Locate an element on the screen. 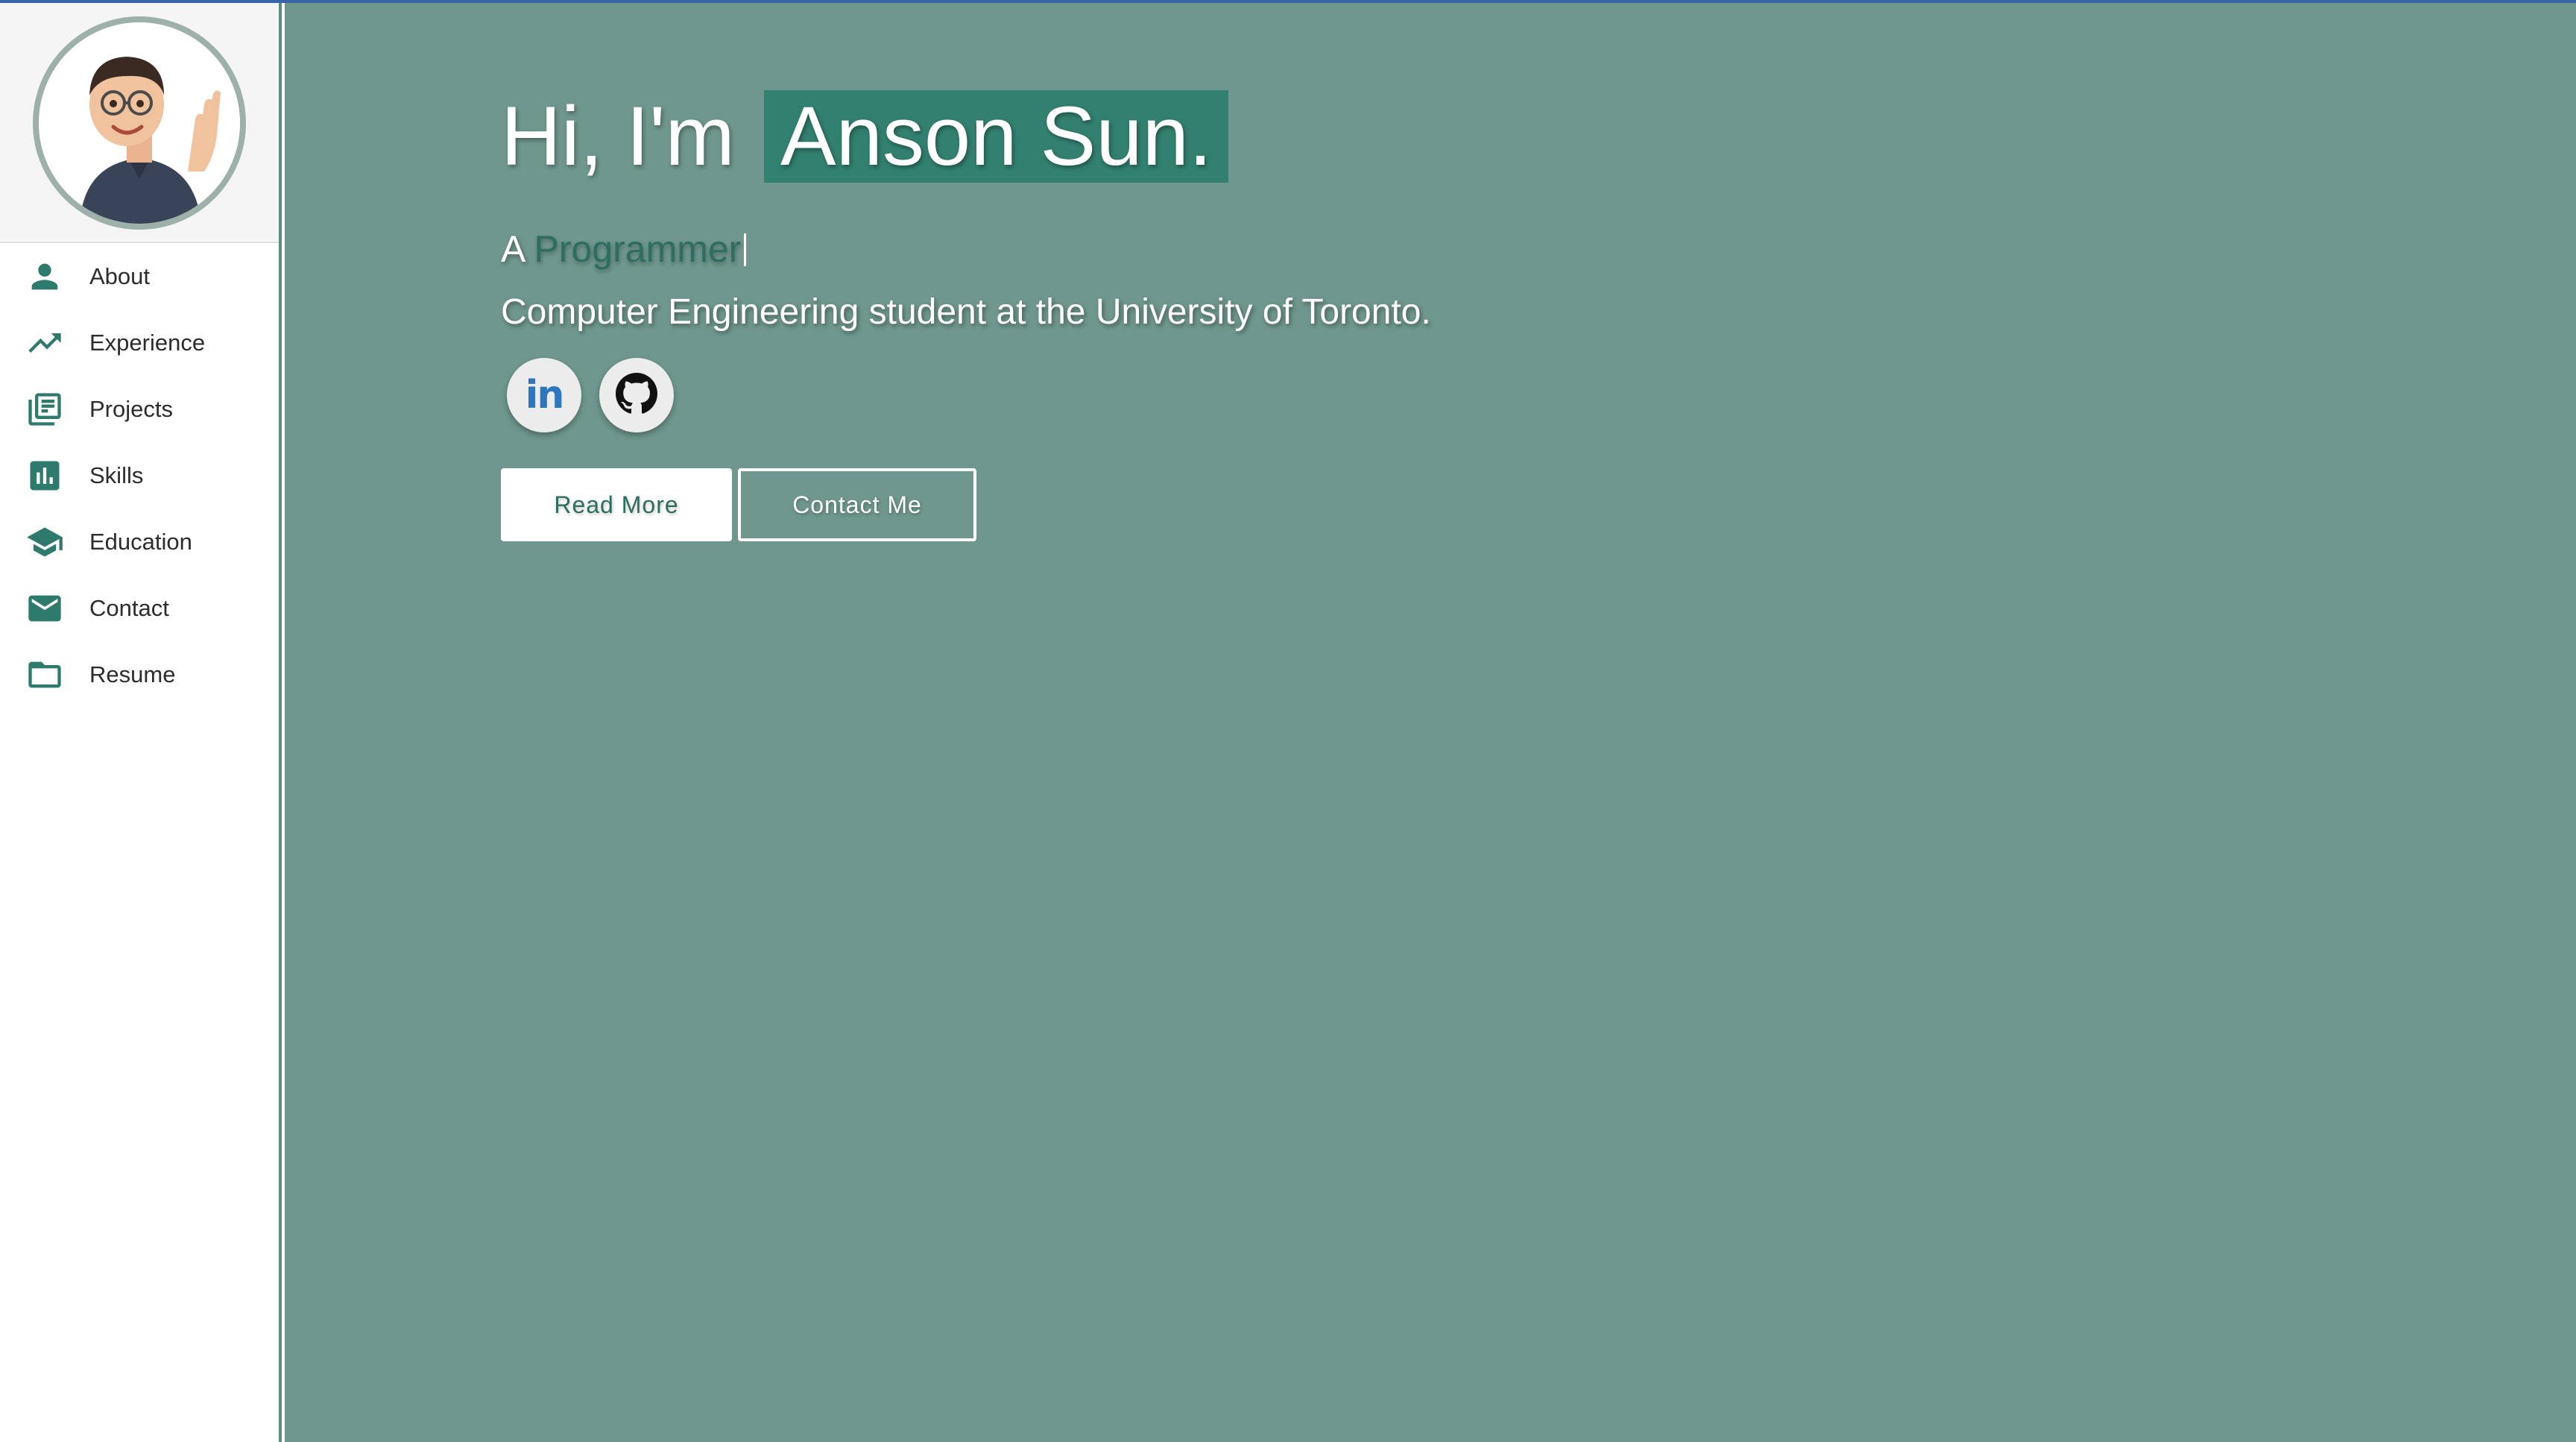 The image size is (2576, 1442). avatar is located at coordinates (139, 123).